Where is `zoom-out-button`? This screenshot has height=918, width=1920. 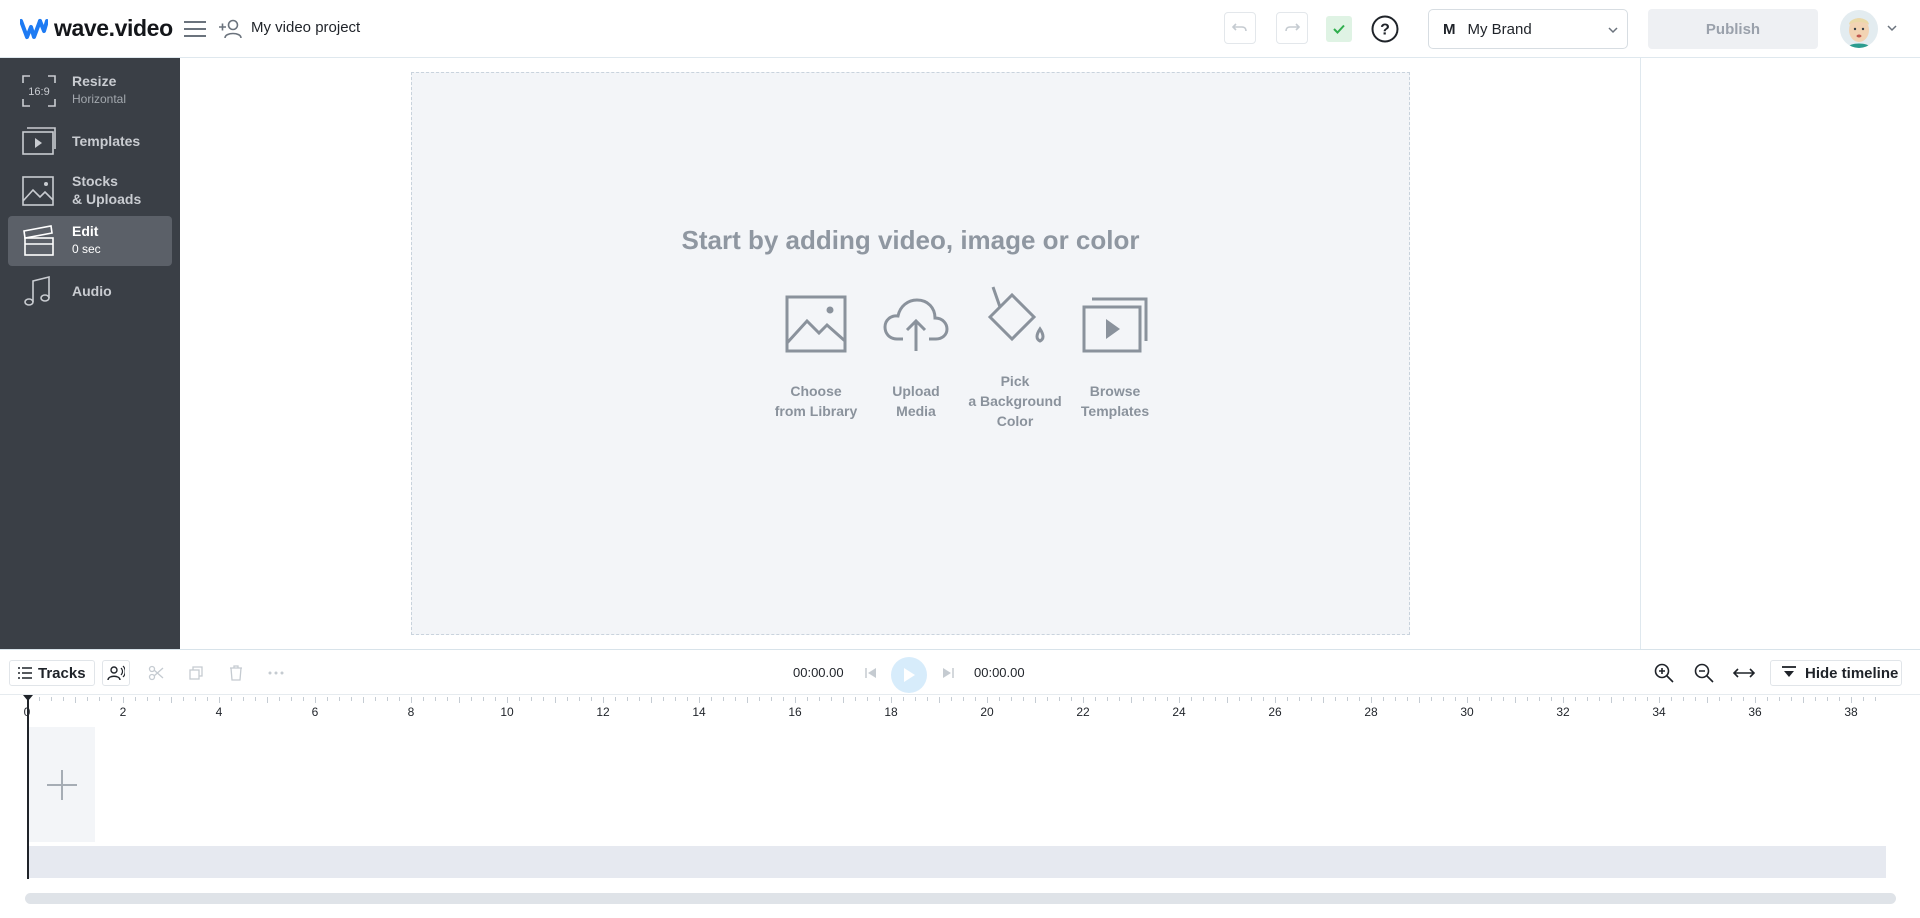
zoom-out-button is located at coordinates (1704, 673).